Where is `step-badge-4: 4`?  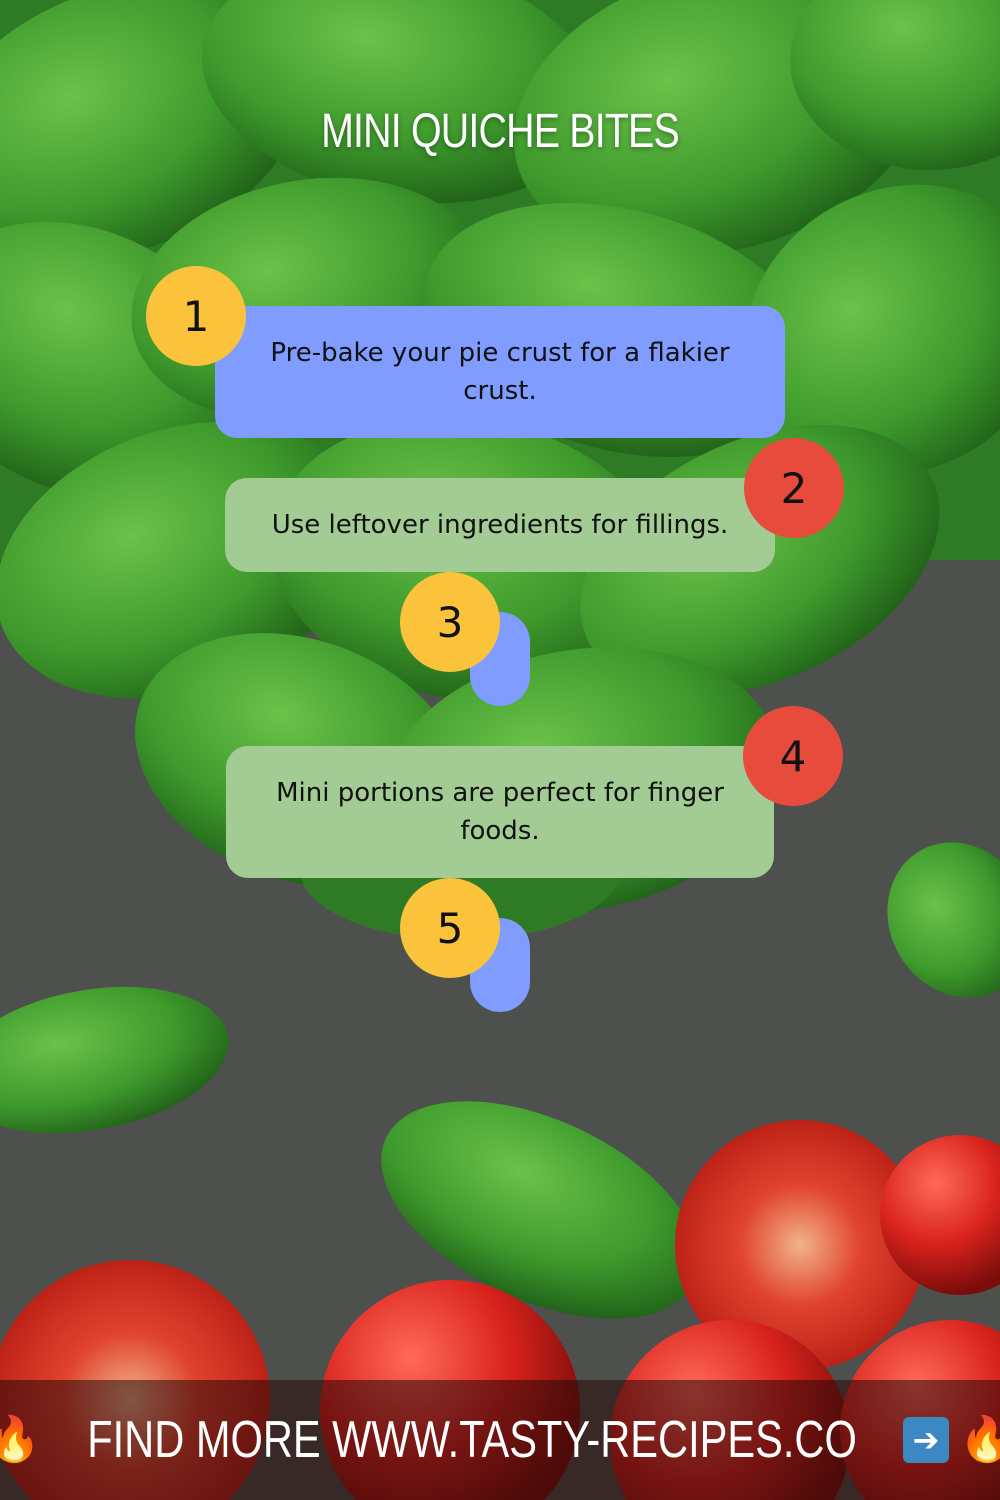 step-badge-4: 4 is located at coordinates (793, 756).